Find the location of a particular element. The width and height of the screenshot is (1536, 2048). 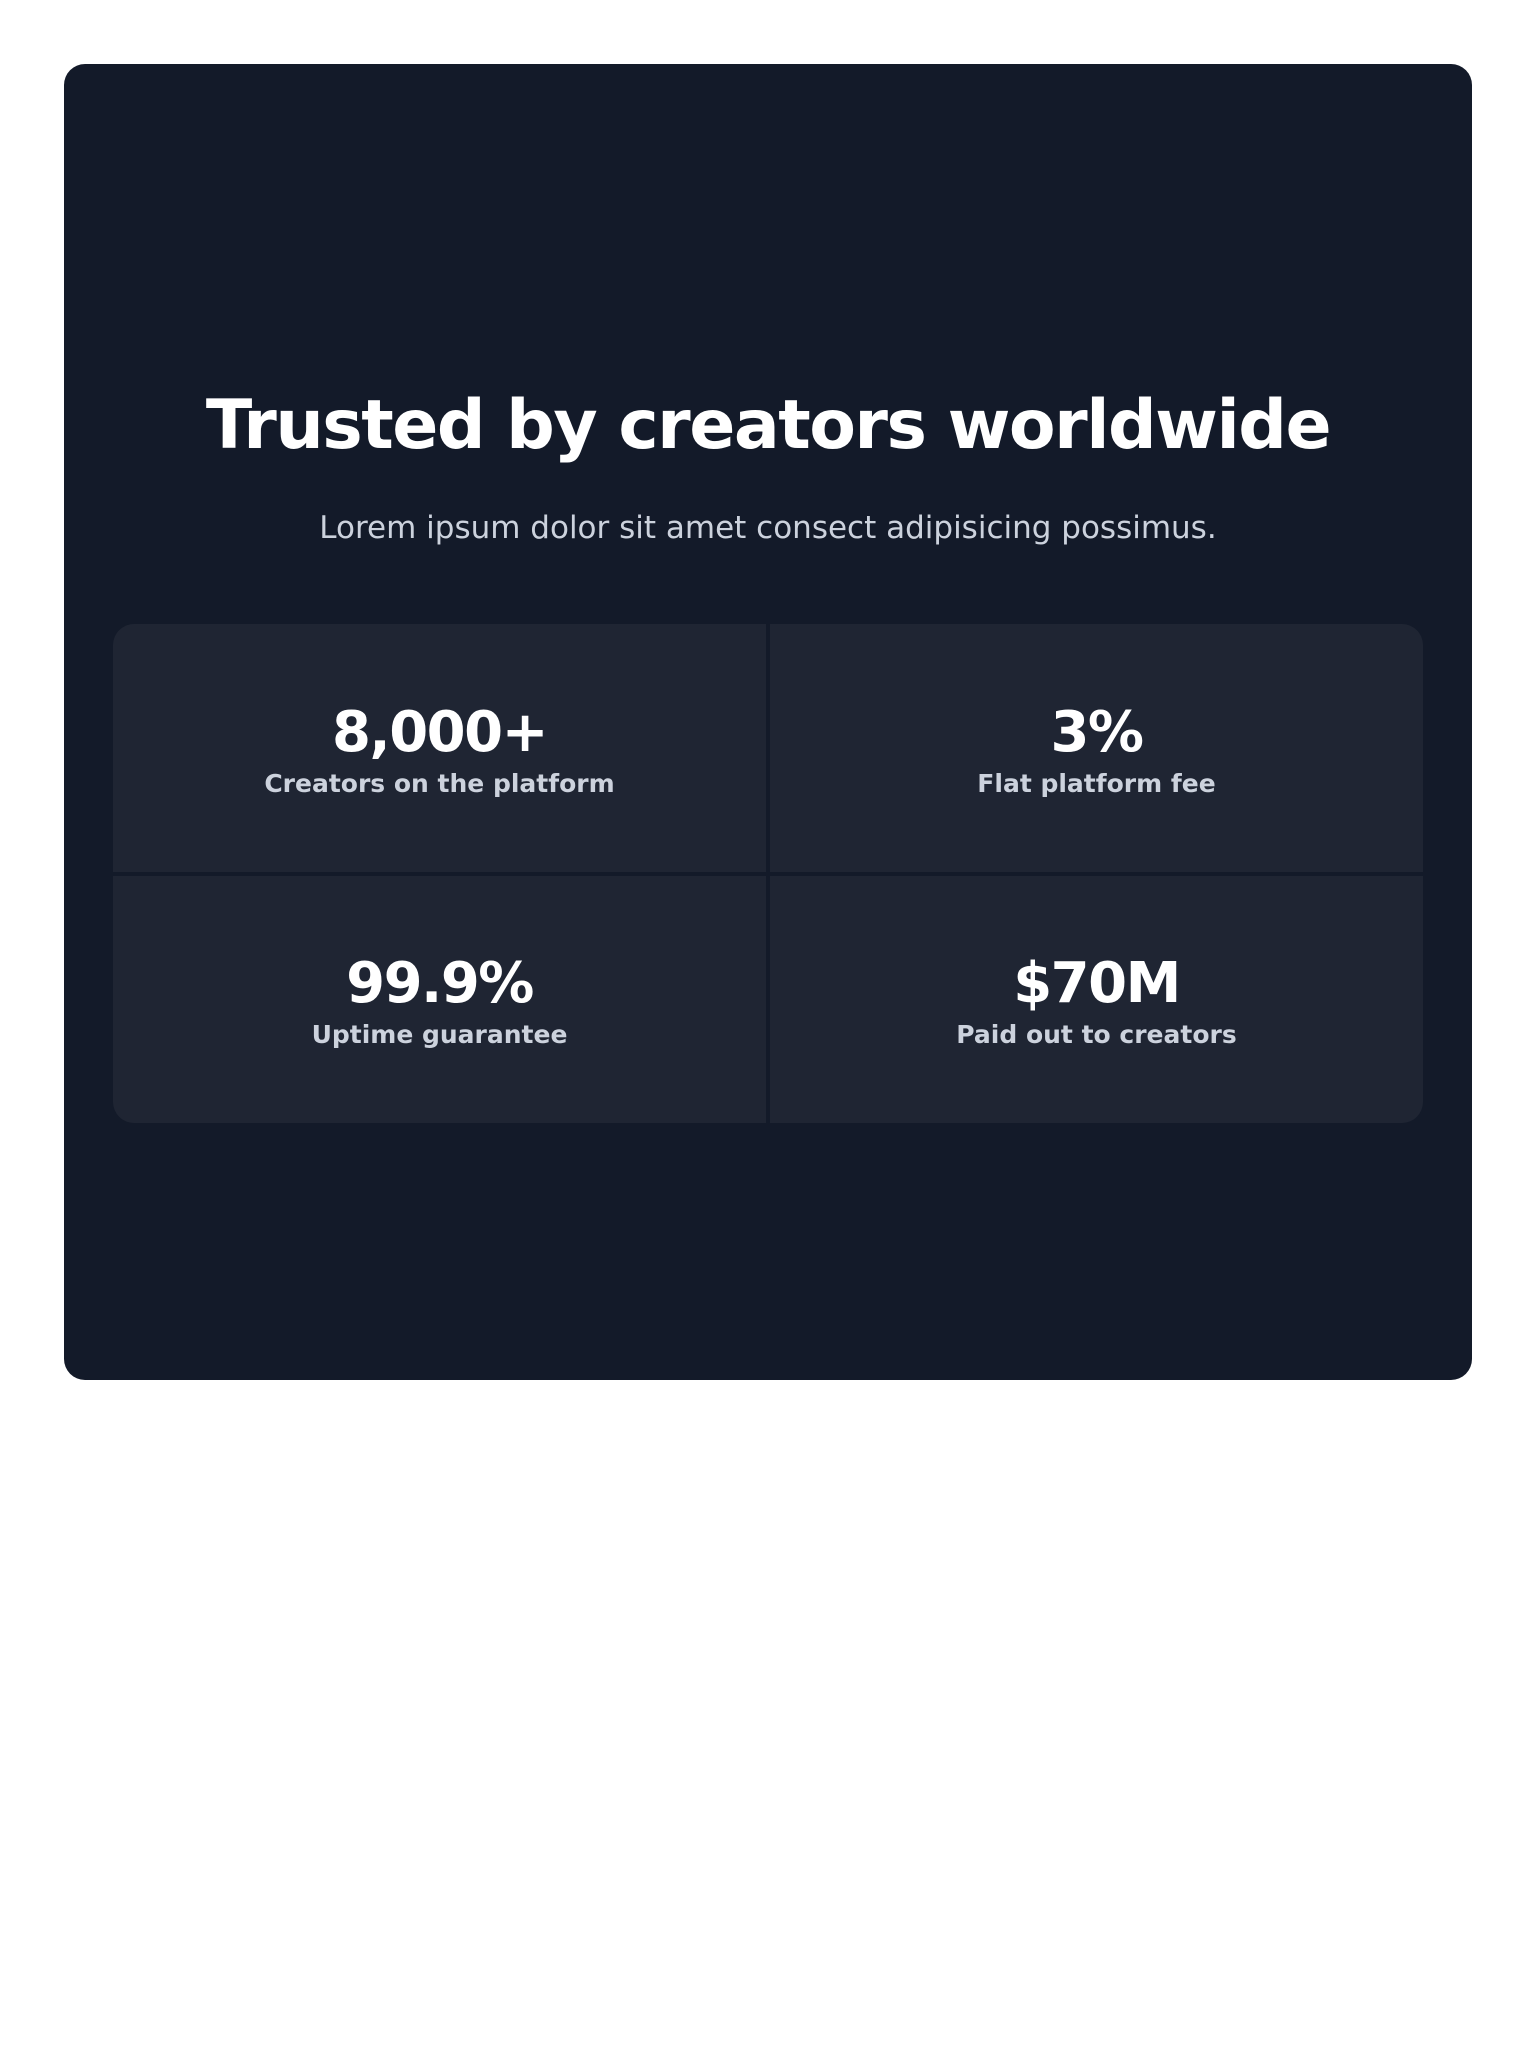

stat-label: Creators on the platform is located at coordinates (439, 783).